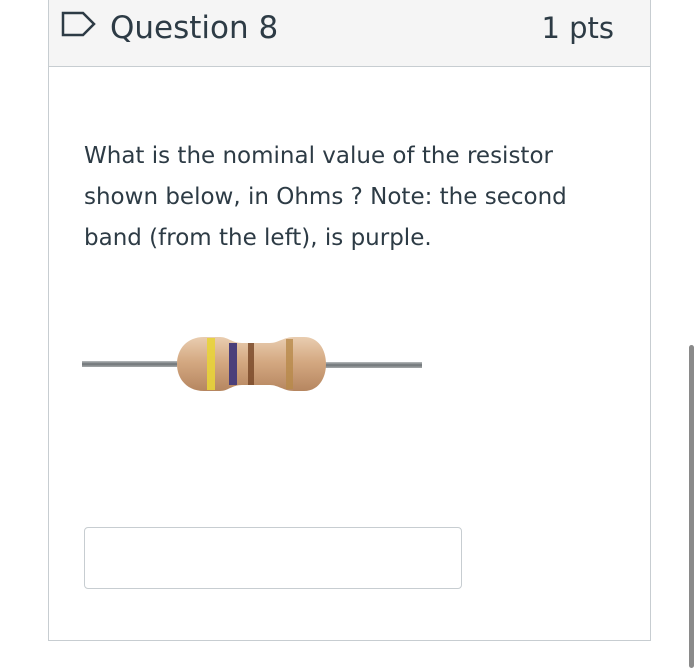 The width and height of the screenshot is (700, 668). Describe the element at coordinates (273, 558) in the screenshot. I see `answer-input` at that location.